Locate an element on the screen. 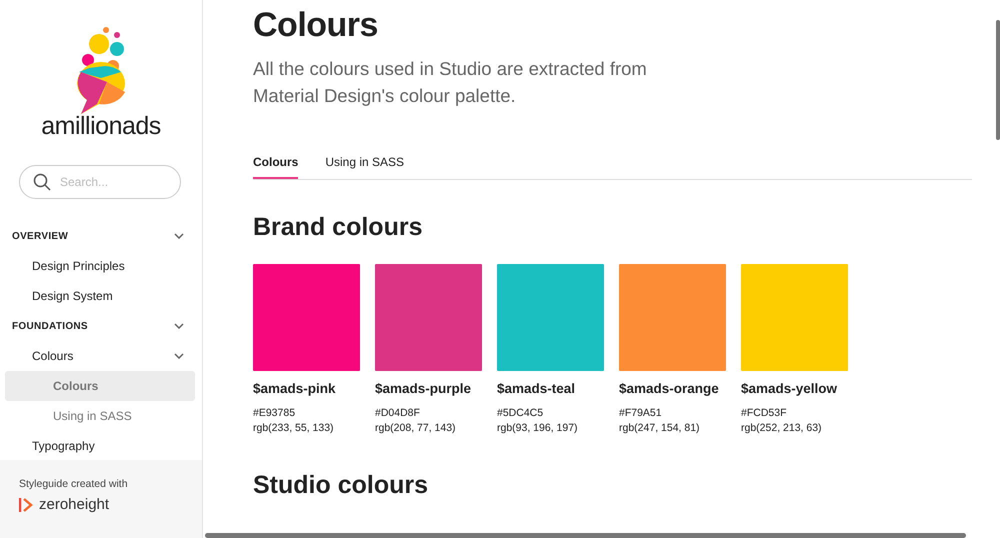  rgb-value: rgb(247, 154, 81) is located at coordinates (660, 428).